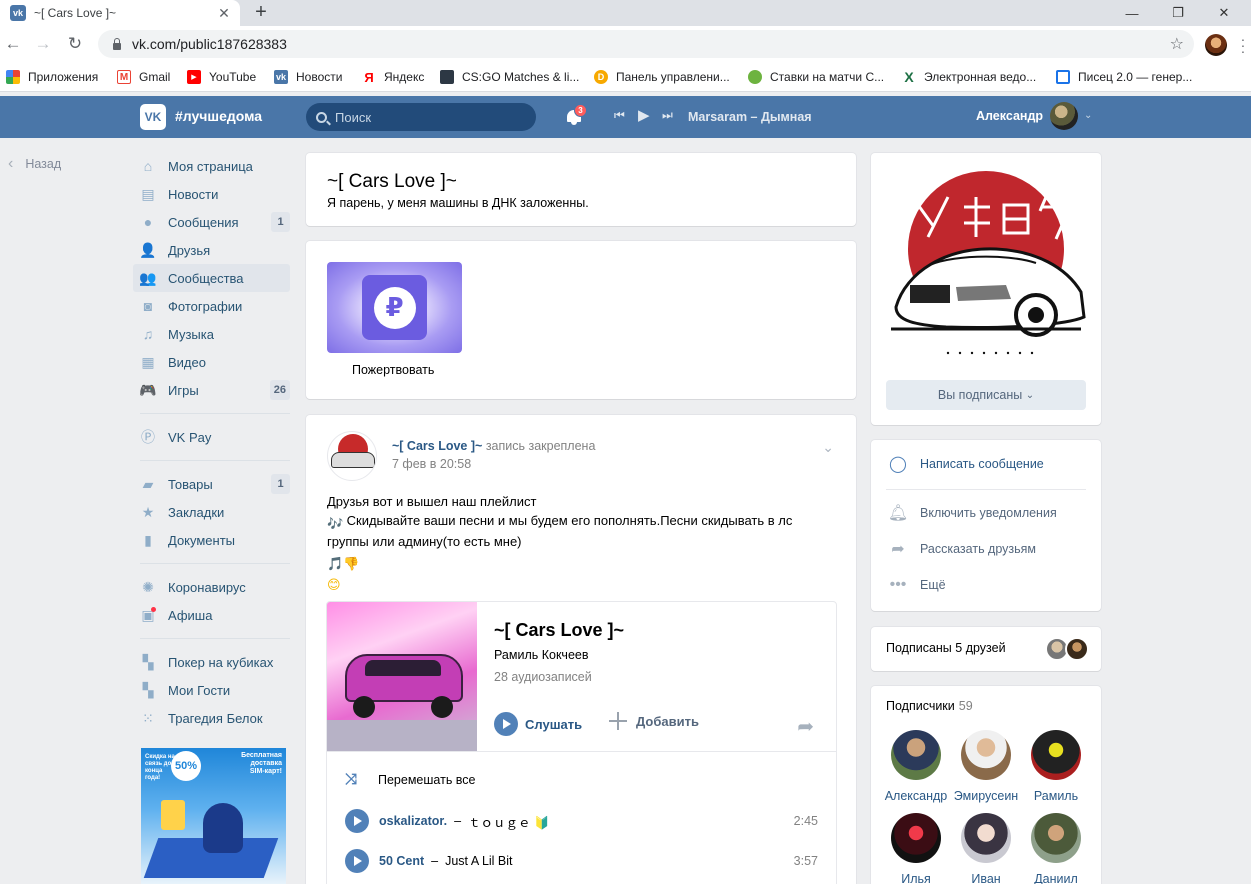  I want to click on bookmark-news: vk Новости, so click(308, 77).